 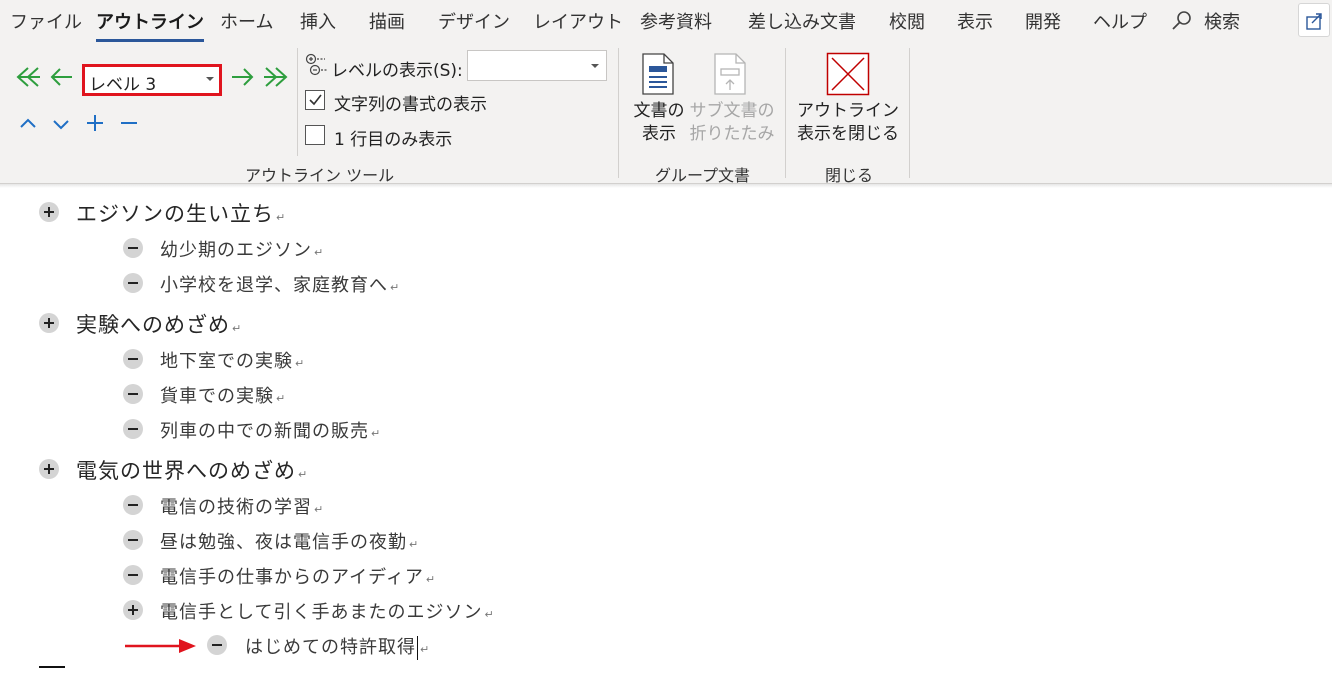 I want to click on outline-item-text: 列車の中での新聞の販売, so click(x=264, y=431).